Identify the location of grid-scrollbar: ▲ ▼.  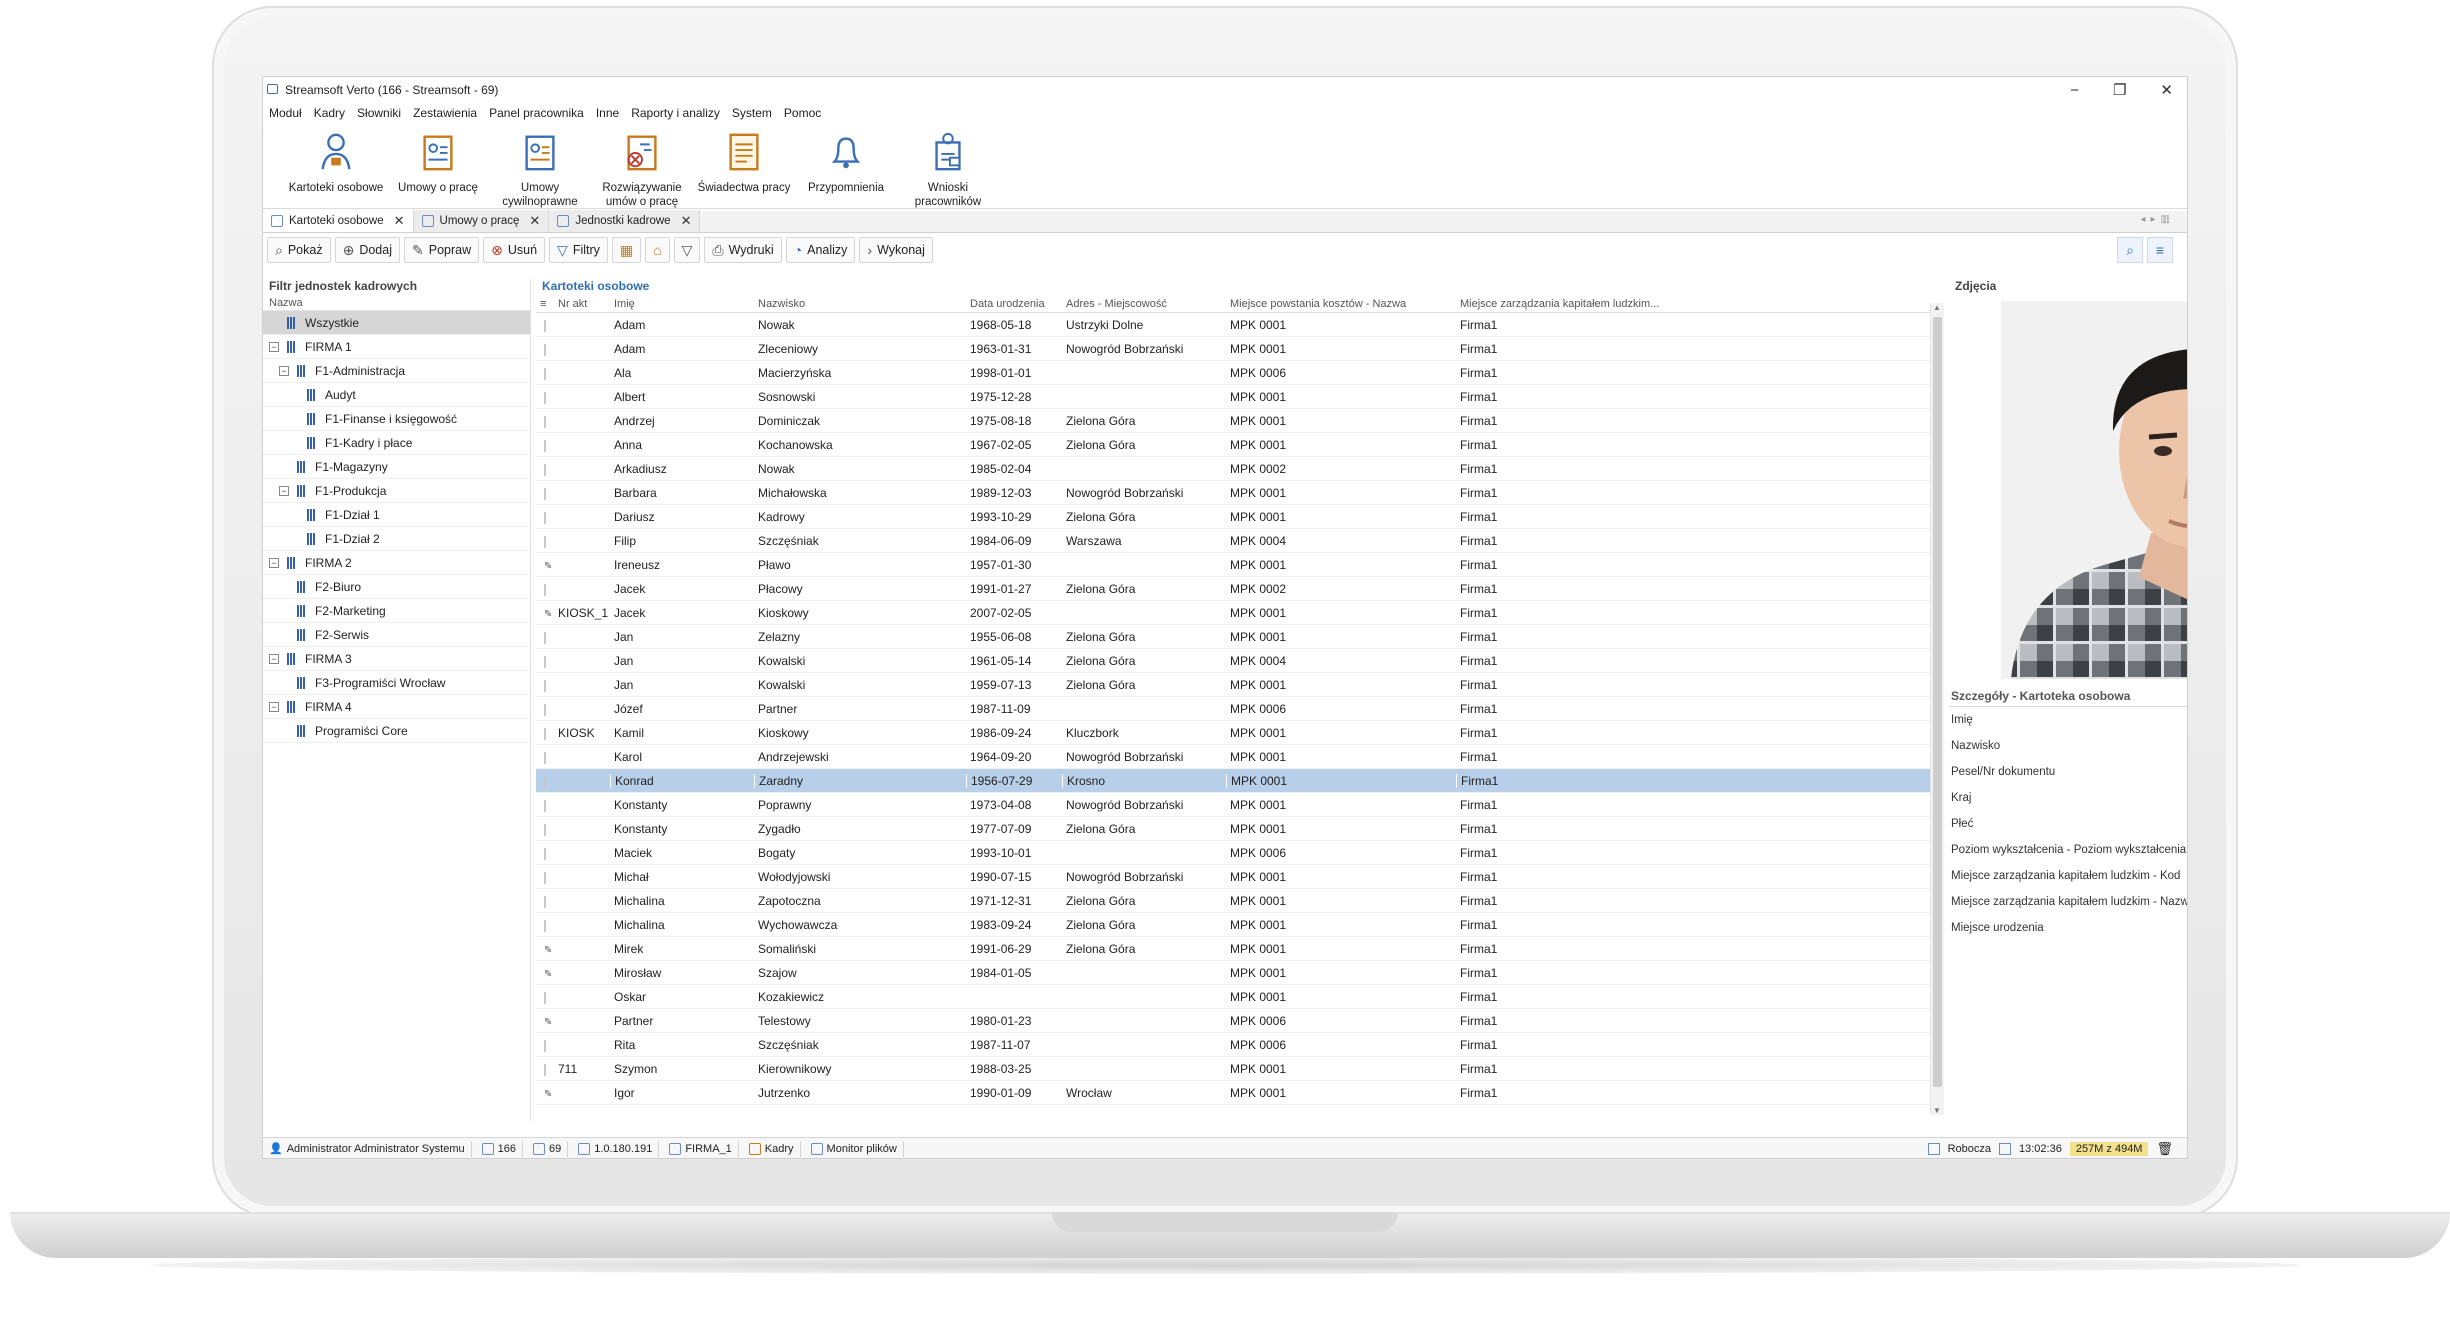
(1937, 709).